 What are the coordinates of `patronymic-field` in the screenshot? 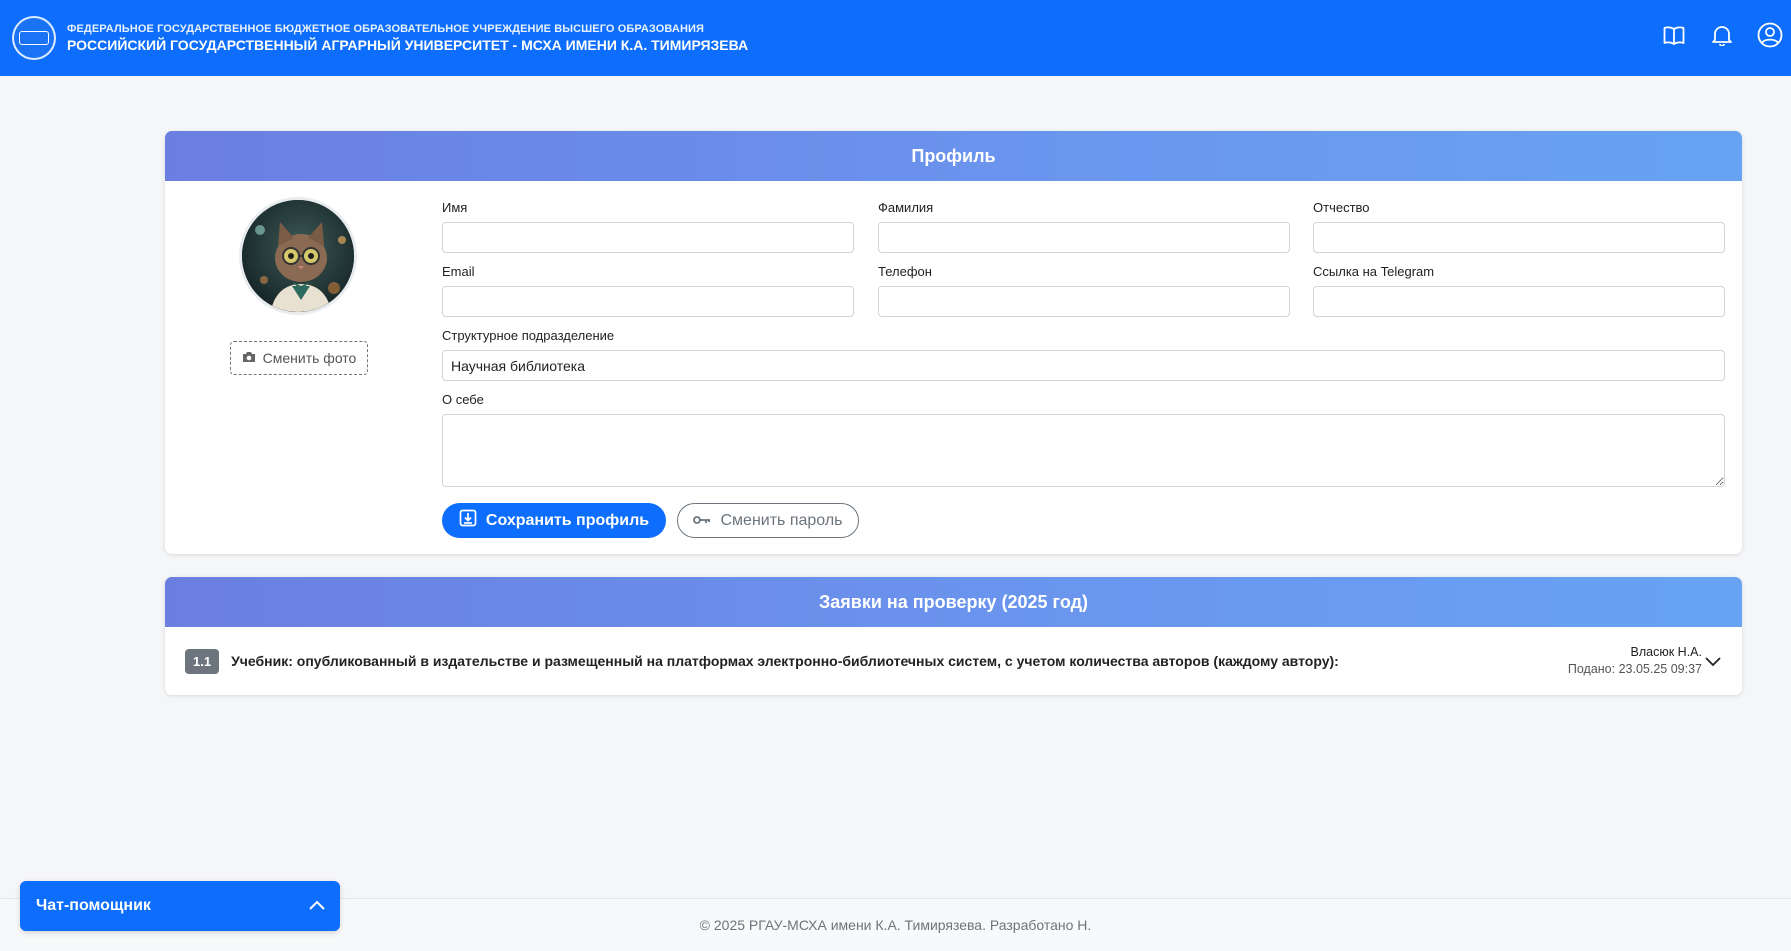 It's located at (1519, 237).